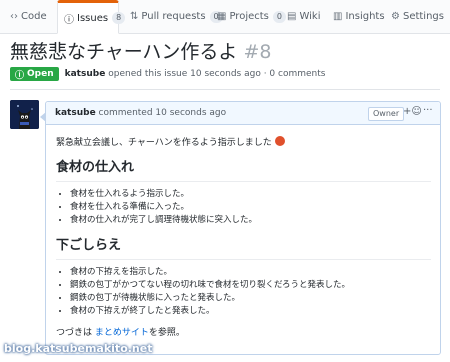  Describe the element at coordinates (428, 110) in the screenshot. I see `kebab-horizontal-icon: ···` at that location.